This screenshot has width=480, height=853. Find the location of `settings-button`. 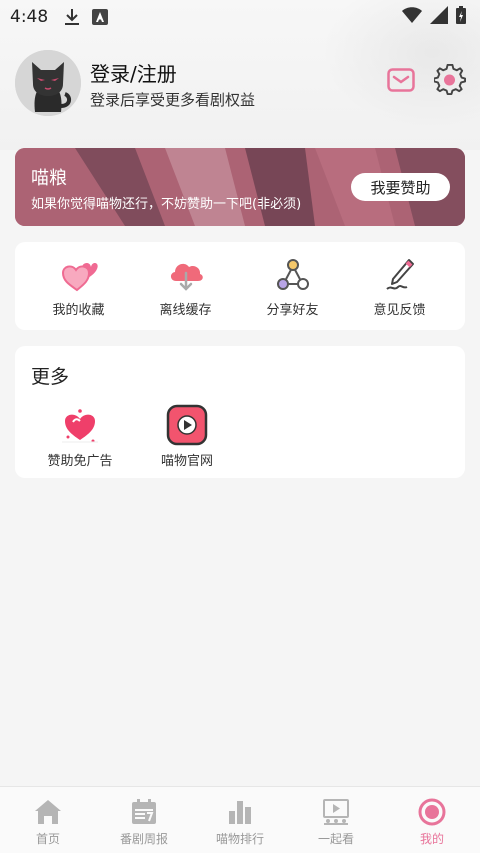

settings-button is located at coordinates (450, 79).